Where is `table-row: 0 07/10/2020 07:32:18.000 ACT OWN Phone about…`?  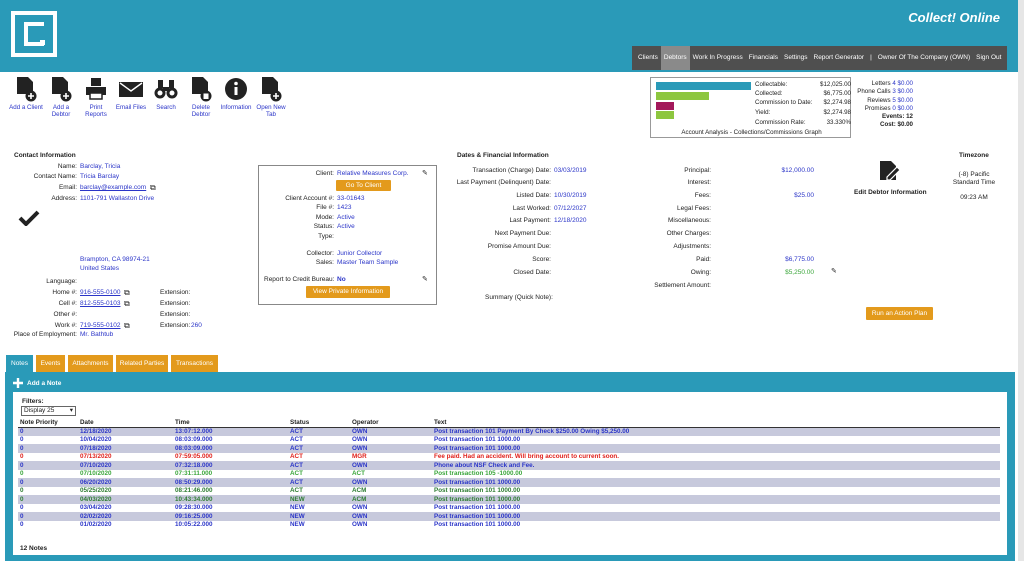
table-row: 0 07/10/2020 07:32:18.000 ACT OWN Phone about… is located at coordinates (509, 465).